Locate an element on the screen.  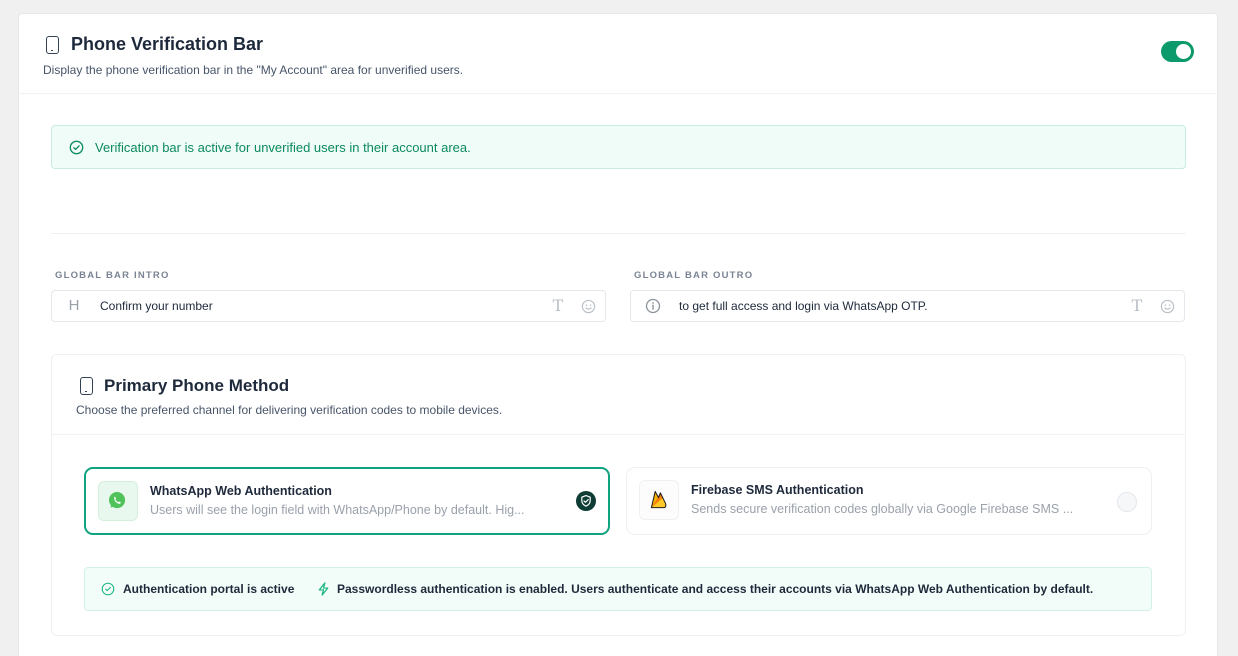
portal-status-text: Authentication portal is active is located at coordinates (209, 589).